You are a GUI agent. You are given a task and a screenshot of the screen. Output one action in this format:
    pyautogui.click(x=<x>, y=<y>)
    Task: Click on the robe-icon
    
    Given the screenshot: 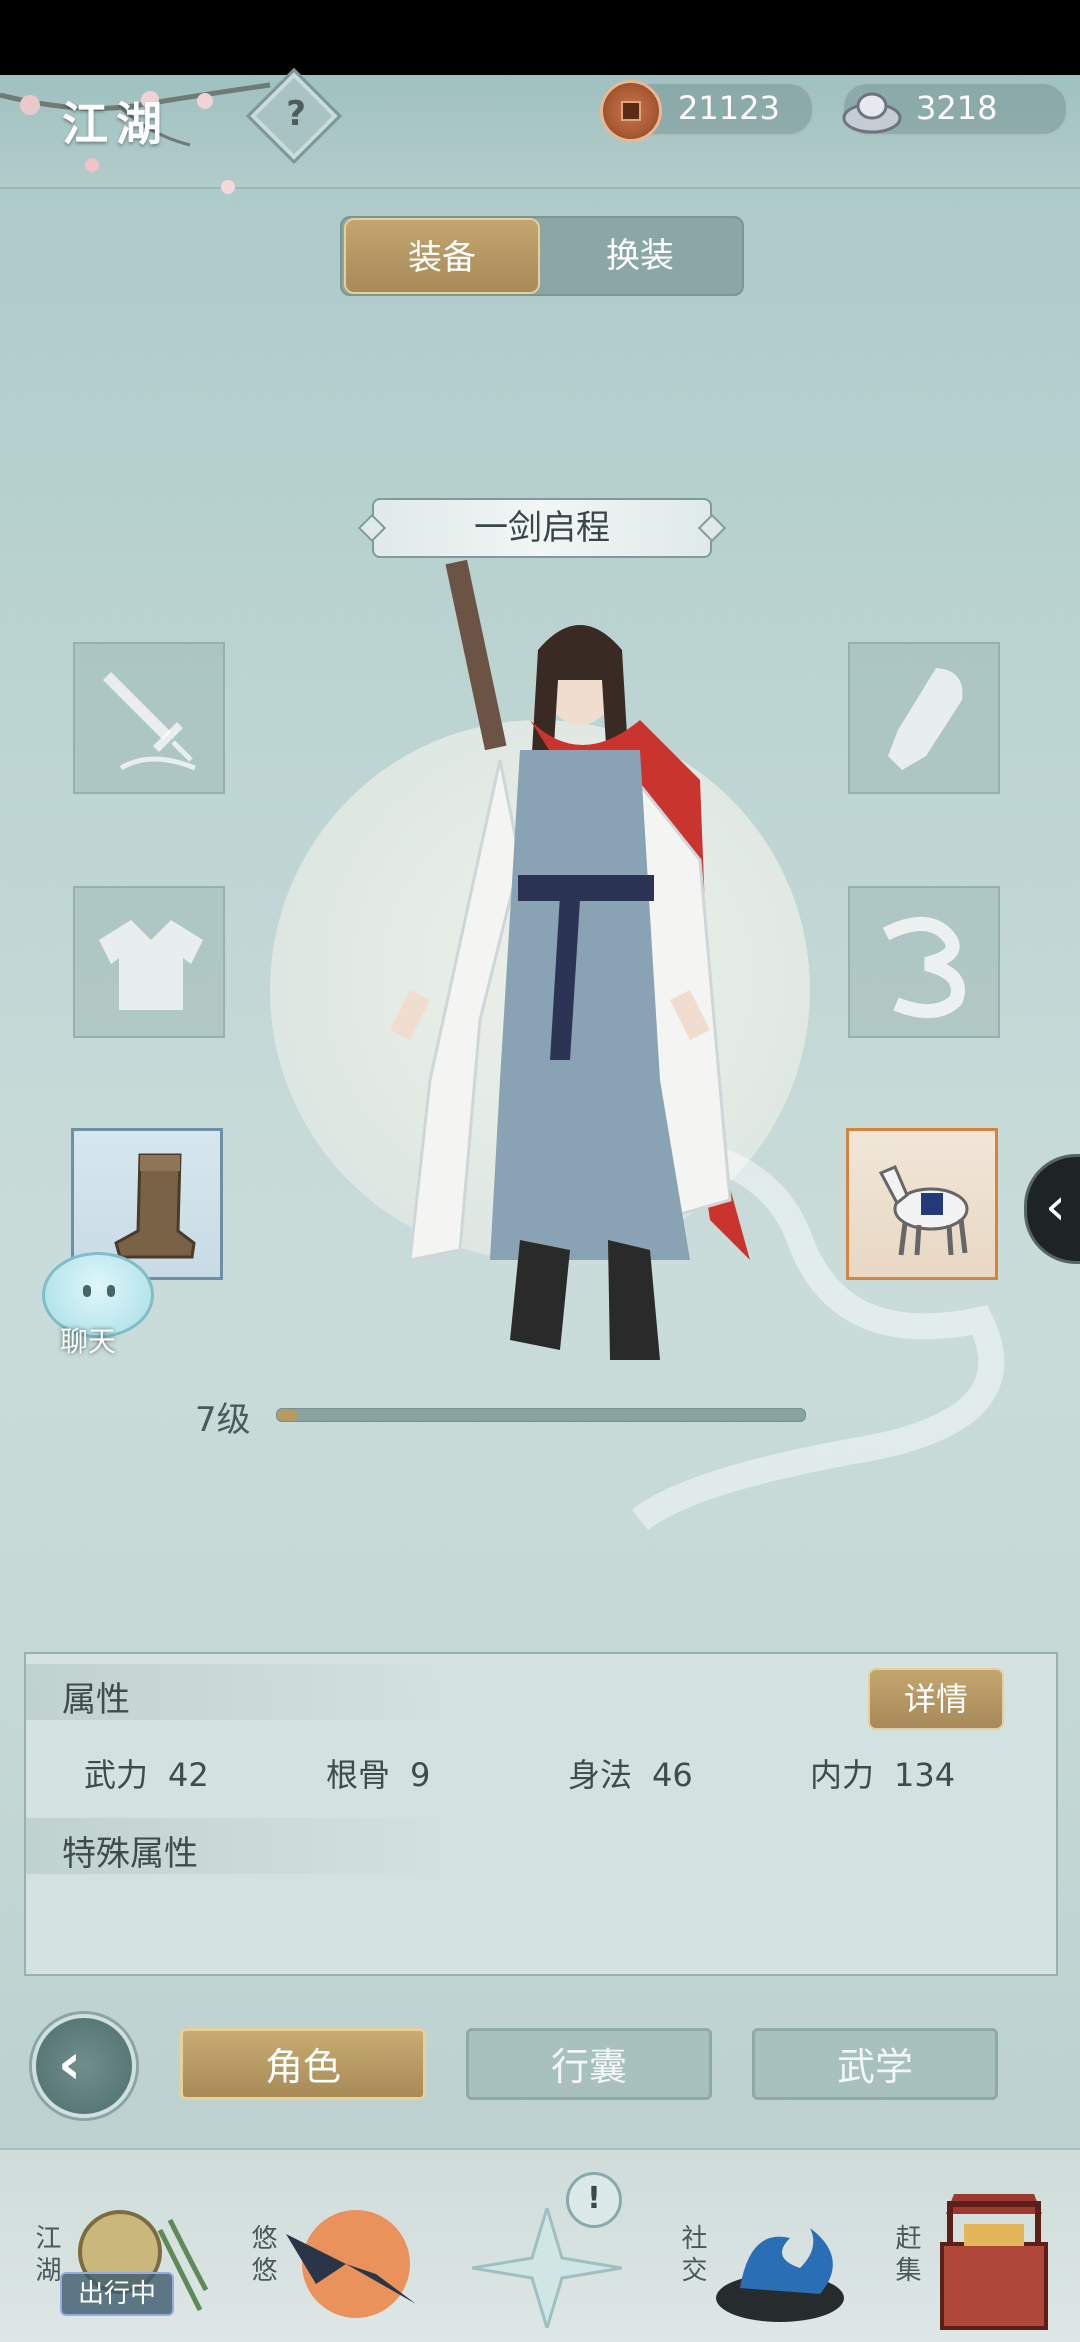 What is the action you would take?
    pyautogui.click(x=151, y=965)
    